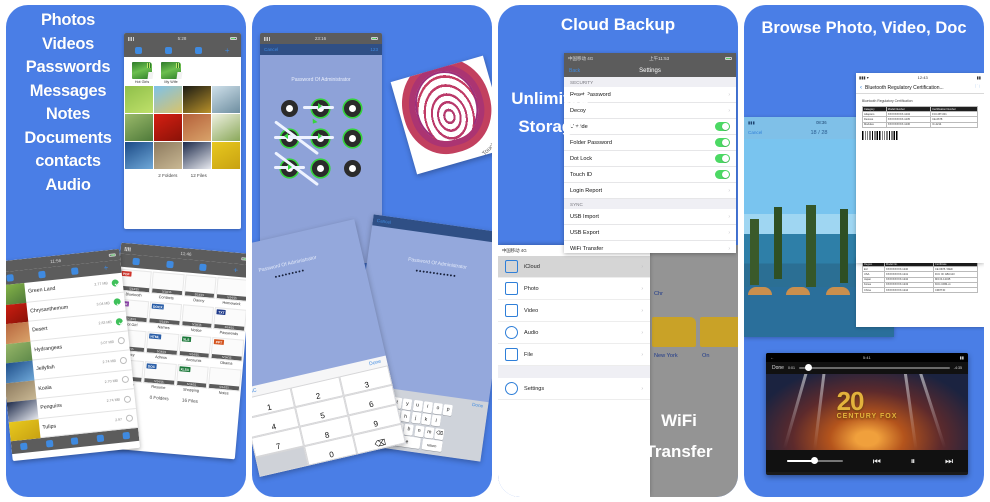  I want to click on gallery-toolbar: +, so click(182, 50).